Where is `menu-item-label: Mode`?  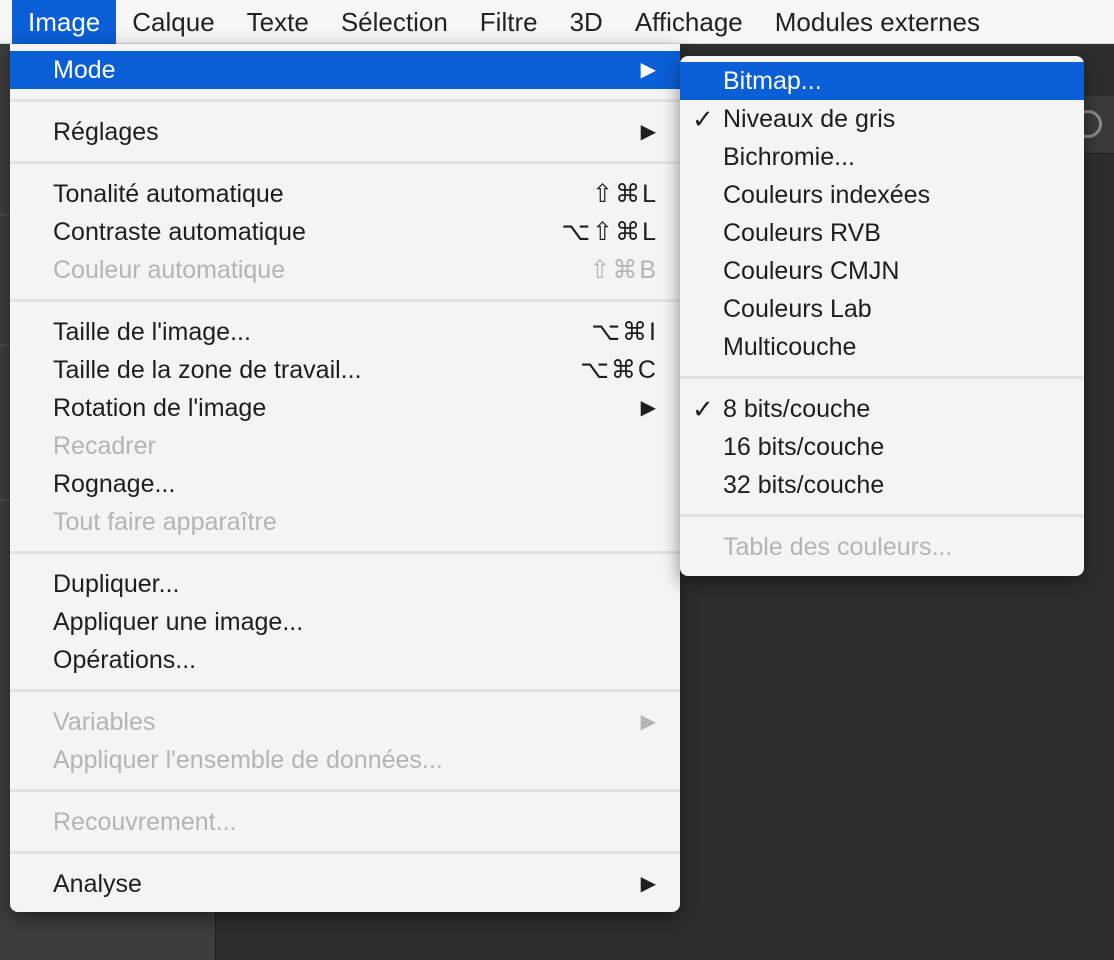 menu-item-label: Mode is located at coordinates (84, 70).